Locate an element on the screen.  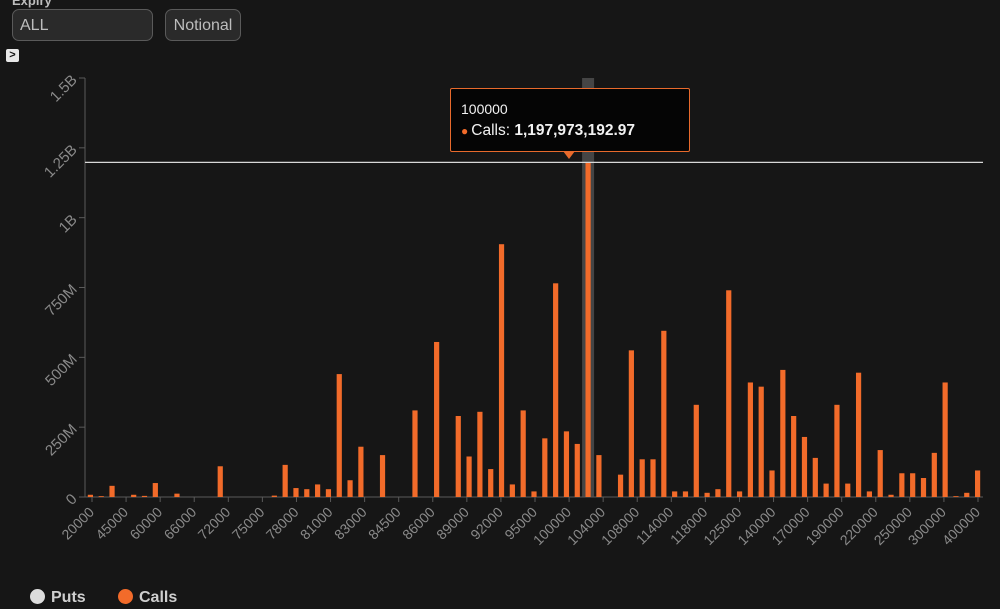
x-tick-label: 400000 is located at coordinates (961, 526).